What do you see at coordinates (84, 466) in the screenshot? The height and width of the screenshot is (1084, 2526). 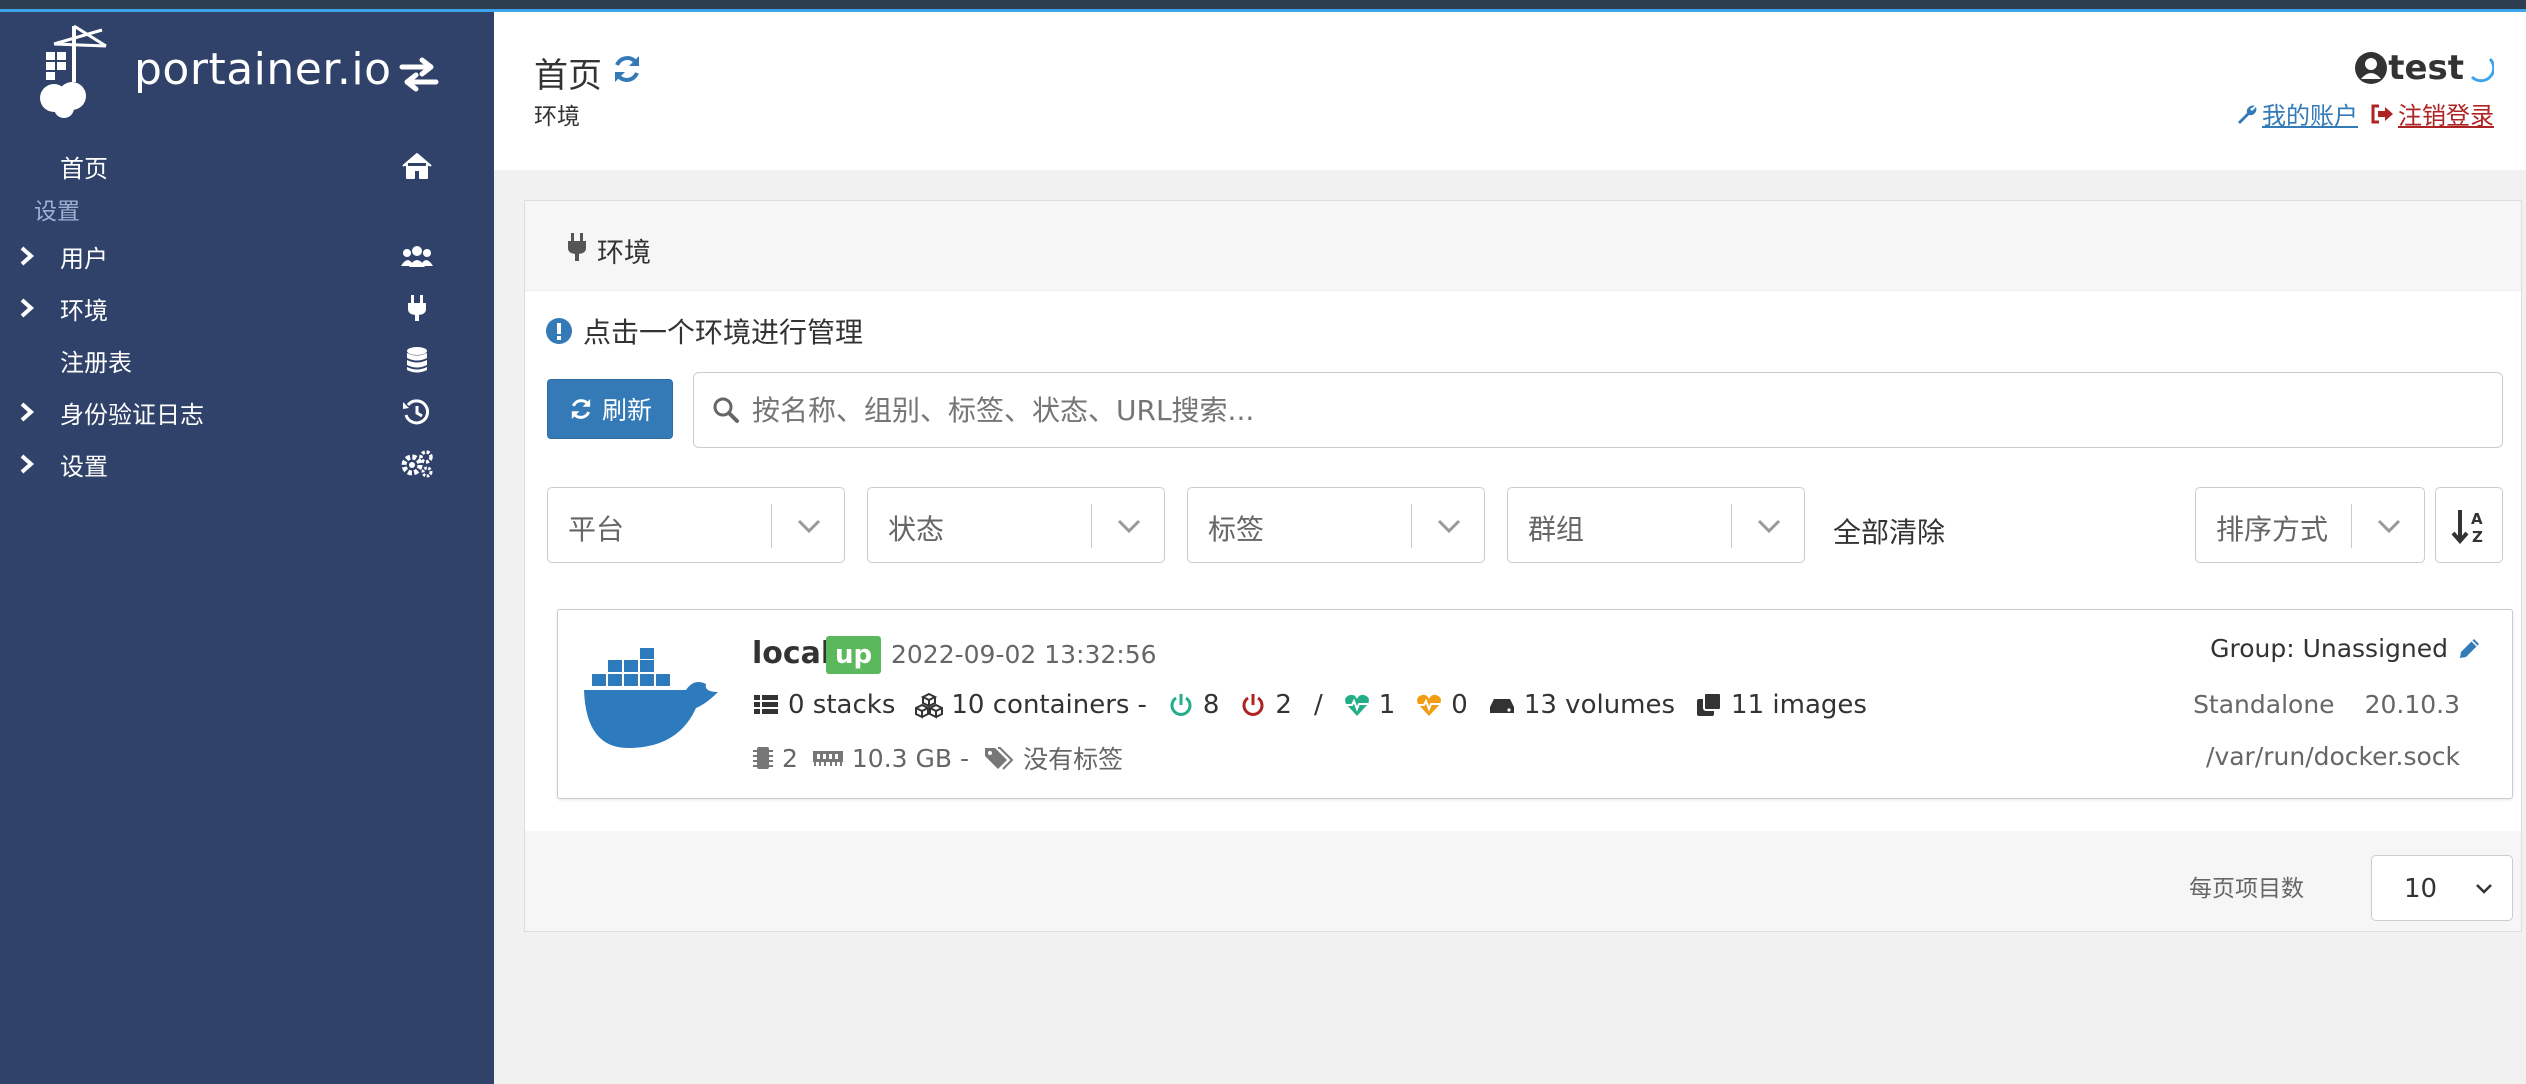 I see `sidebar-item-label: 设置` at bounding box center [84, 466].